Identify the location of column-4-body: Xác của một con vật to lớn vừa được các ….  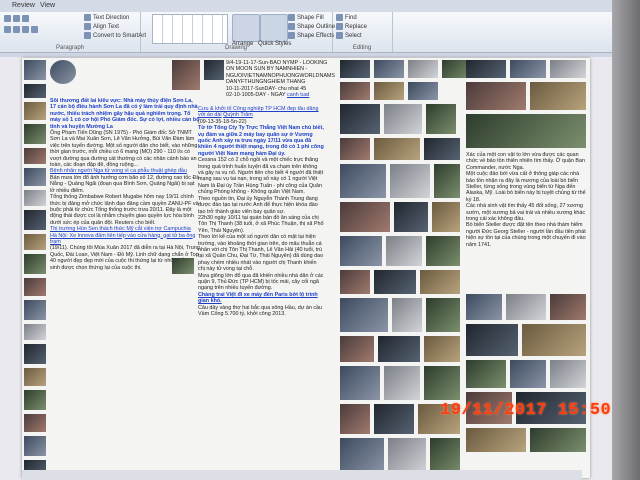
(526, 161).